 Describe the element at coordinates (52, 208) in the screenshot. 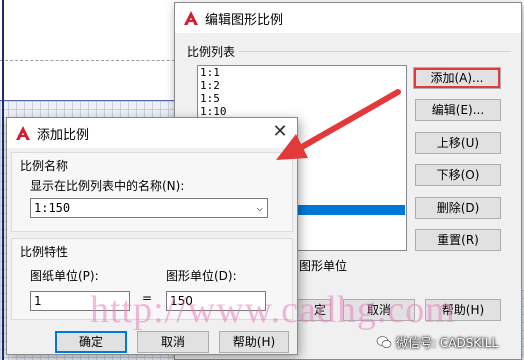

I see `scale-name-value: 1:150` at that location.